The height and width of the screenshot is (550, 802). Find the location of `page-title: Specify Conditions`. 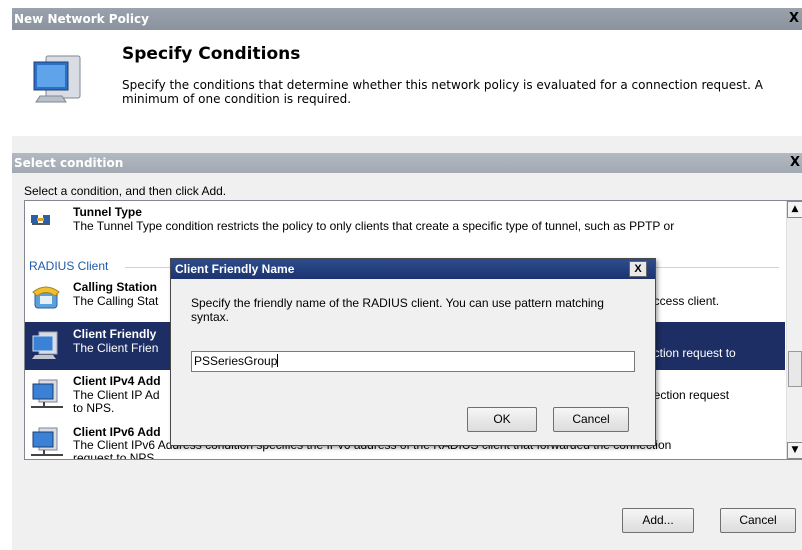

page-title: Specify Conditions is located at coordinates (211, 54).